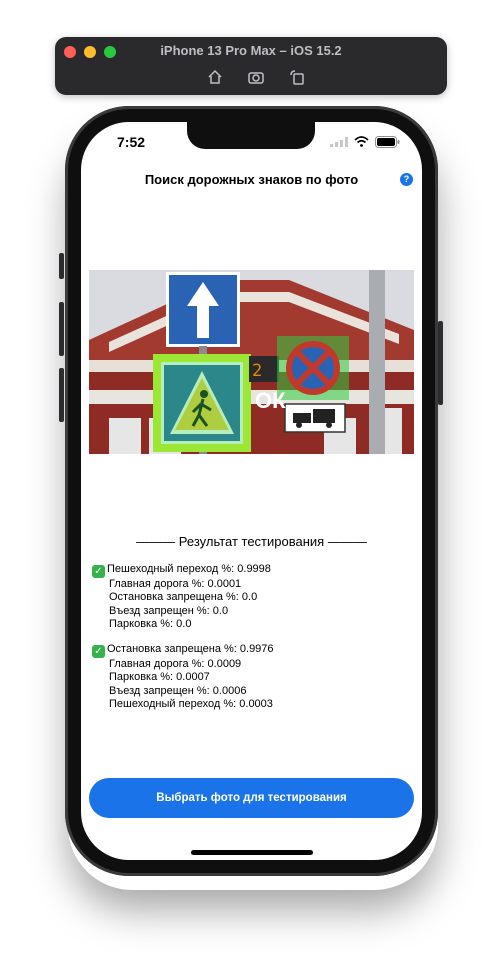 Image resolution: width=503 pixels, height=953 pixels. I want to click on result-top-label: Остановка запрещена %: 0.9976, so click(190, 649).